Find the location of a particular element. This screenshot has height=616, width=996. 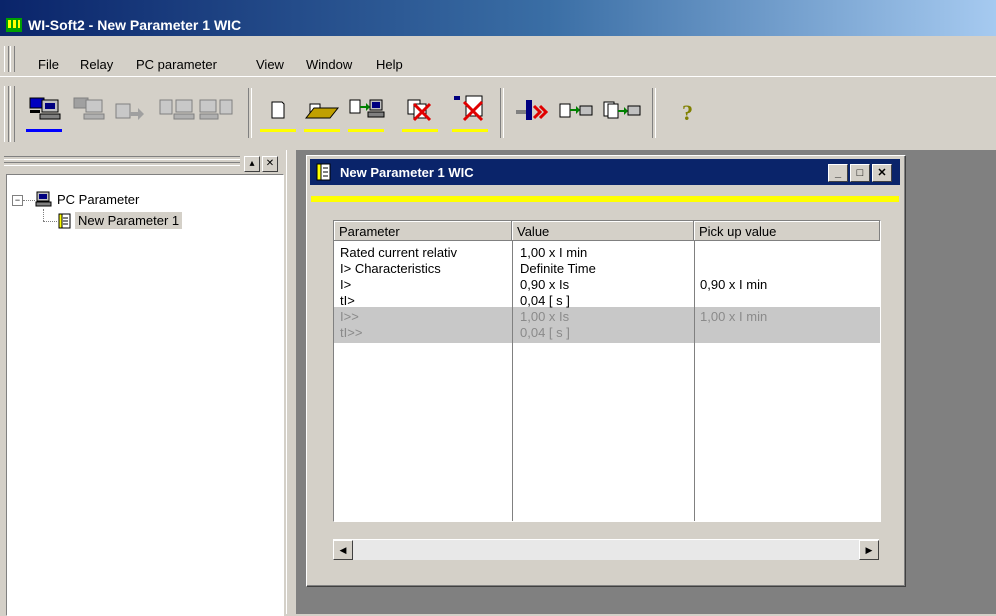

help-icon: ? is located at coordinates (687, 112).